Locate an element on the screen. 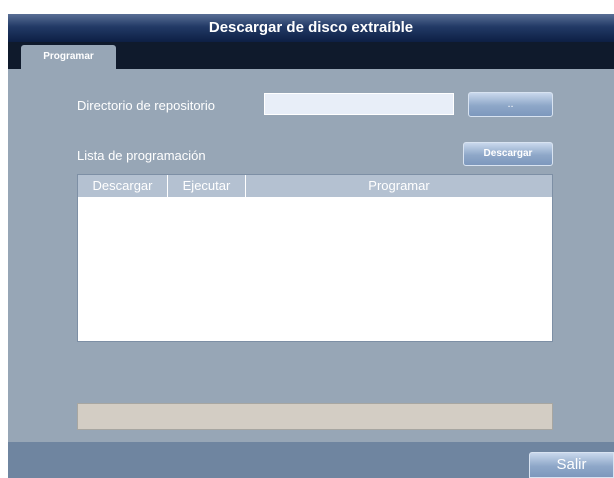 This screenshot has width=614, height=478. table-header: Descargar Ejecutar Programar is located at coordinates (315, 186).